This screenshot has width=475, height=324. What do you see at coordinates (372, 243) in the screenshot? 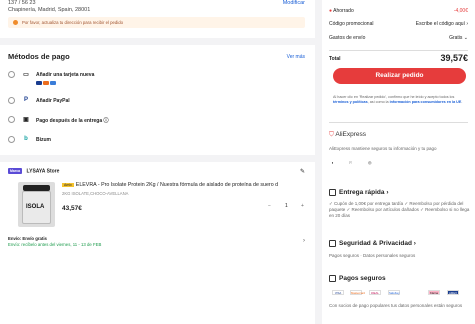
I see `security-title: Seguridad & Privacidad ›` at bounding box center [372, 243].